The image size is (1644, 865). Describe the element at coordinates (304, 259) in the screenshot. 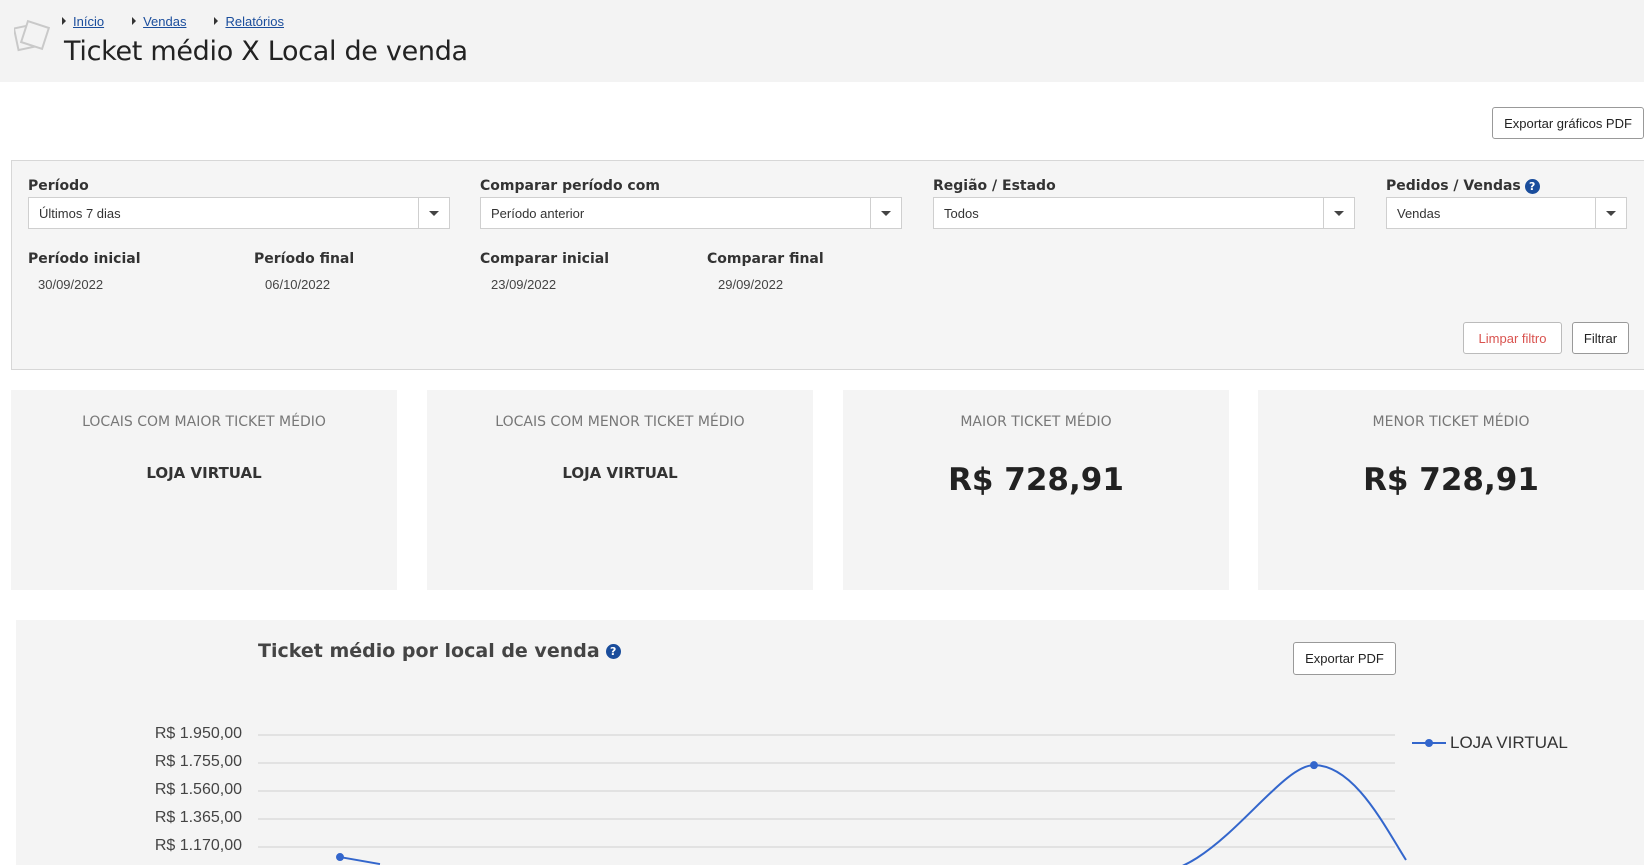

I see `periodo-final-label: Período final` at that location.